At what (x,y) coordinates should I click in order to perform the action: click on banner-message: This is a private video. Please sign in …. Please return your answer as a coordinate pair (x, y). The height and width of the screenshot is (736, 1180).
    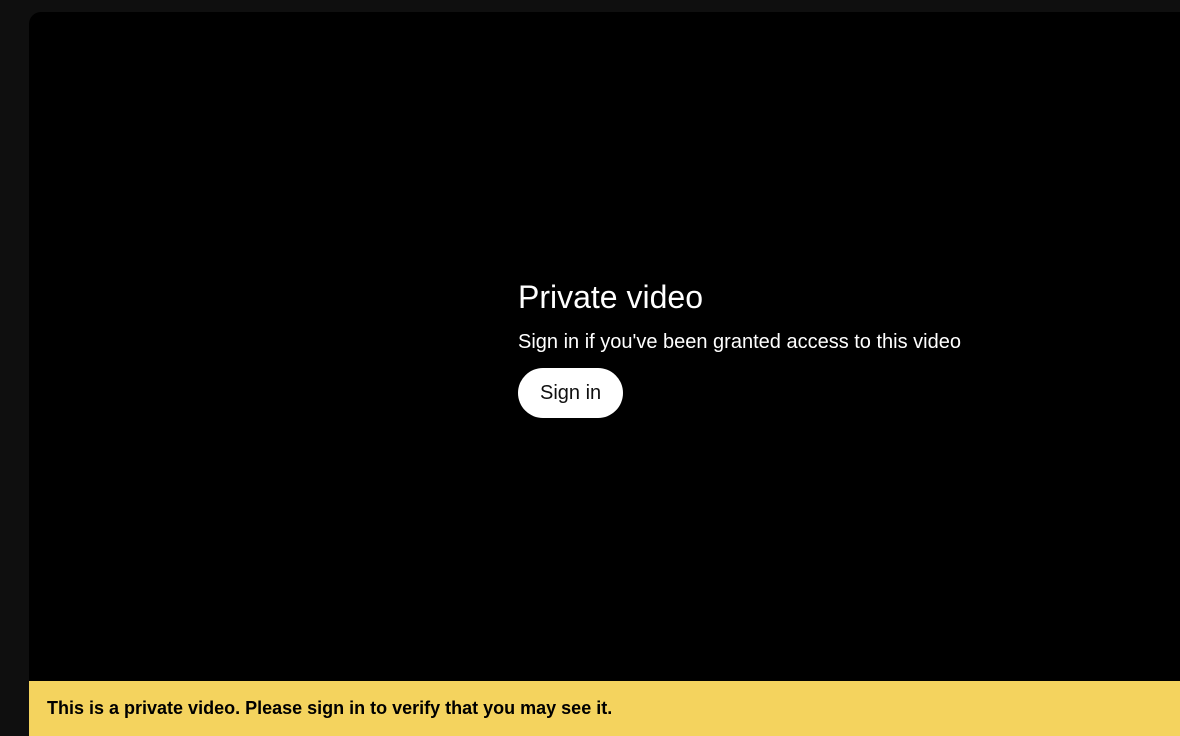
    Looking at the image, I should click on (330, 708).